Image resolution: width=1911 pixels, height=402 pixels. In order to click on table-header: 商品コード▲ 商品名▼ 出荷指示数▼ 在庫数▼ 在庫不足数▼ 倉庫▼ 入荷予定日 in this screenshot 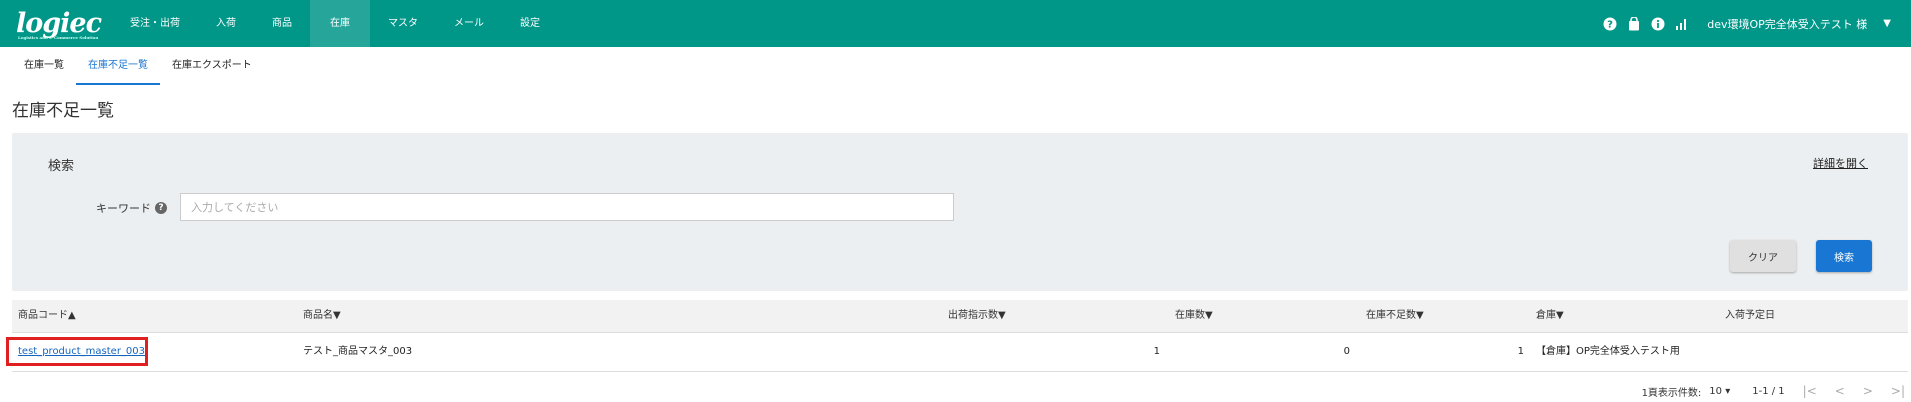, I will do `click(960, 316)`.